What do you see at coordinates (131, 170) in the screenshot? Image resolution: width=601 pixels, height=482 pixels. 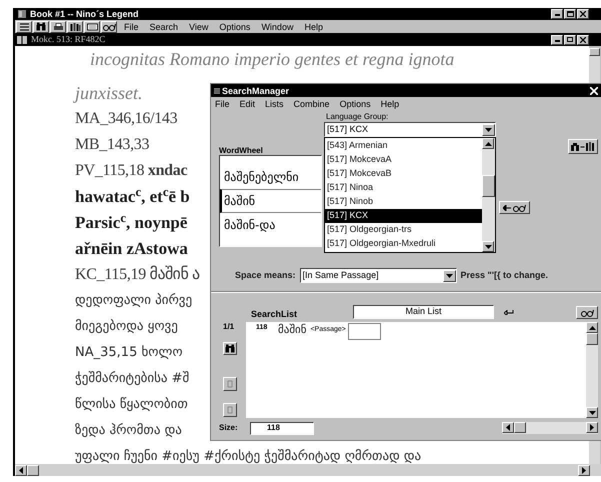 I see `document-line: PV_115,18 xndac` at bounding box center [131, 170].